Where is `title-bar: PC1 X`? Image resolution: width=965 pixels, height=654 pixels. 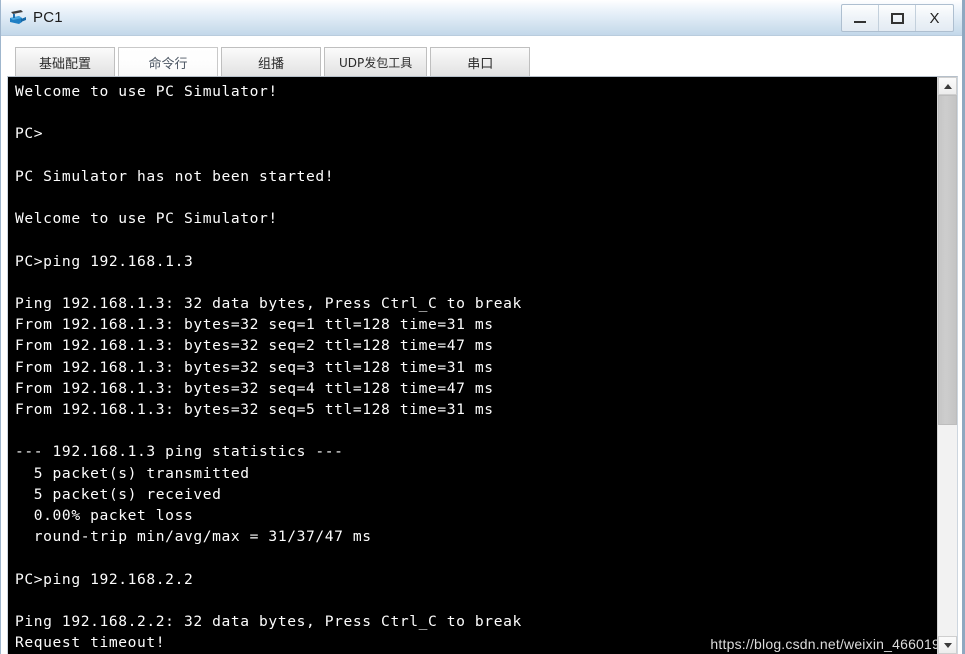
title-bar: PC1 X is located at coordinates (481, 18).